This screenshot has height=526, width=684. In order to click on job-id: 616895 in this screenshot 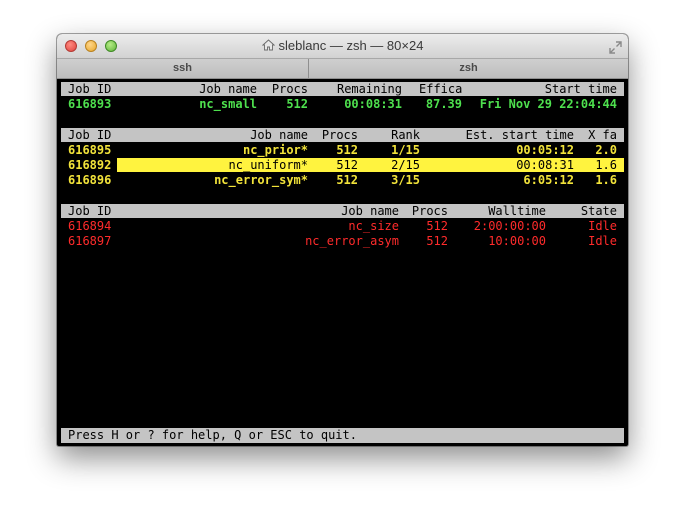, I will do `click(90, 150)`.